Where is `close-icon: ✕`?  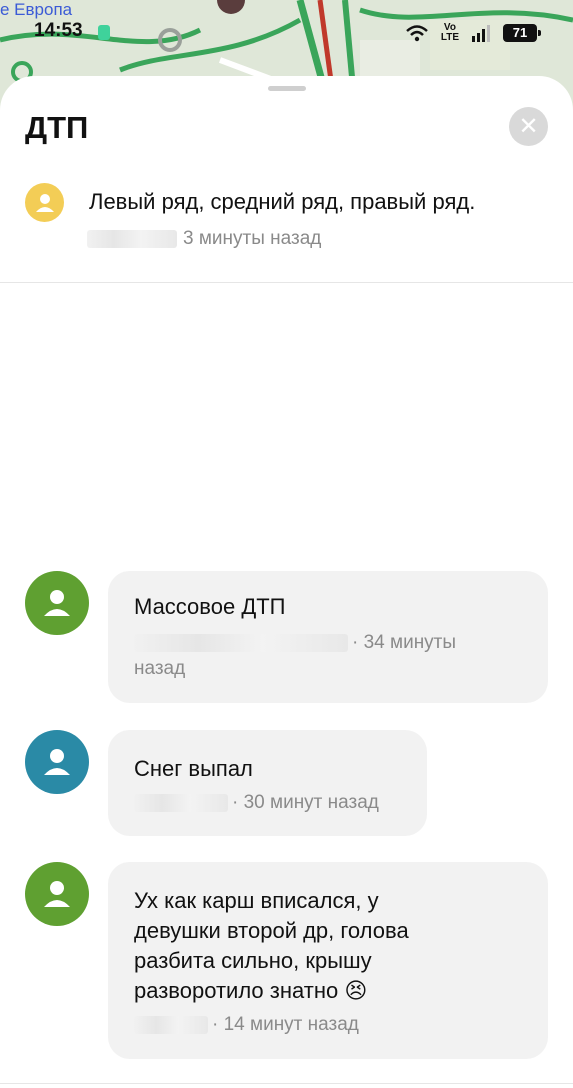
close-icon: ✕ is located at coordinates (528, 126).